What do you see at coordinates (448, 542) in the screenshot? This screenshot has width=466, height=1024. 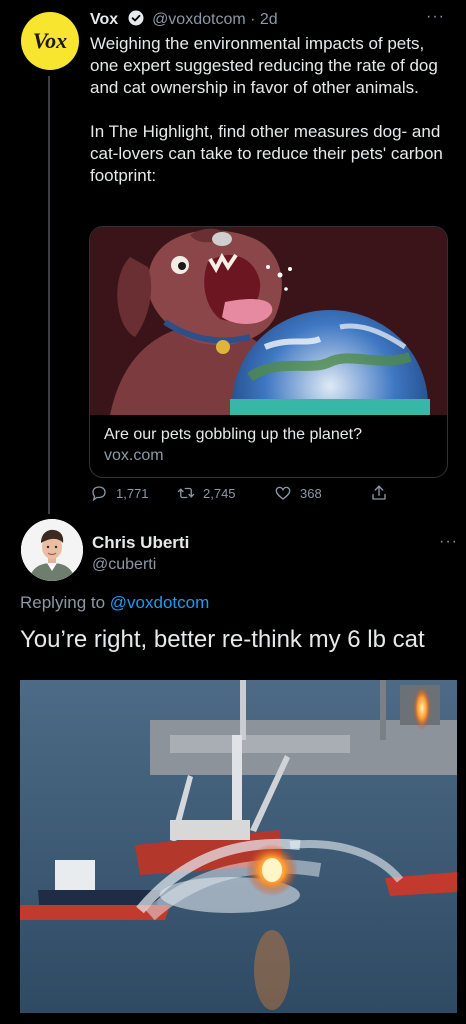 I see `reply-more-icon: ···` at bounding box center [448, 542].